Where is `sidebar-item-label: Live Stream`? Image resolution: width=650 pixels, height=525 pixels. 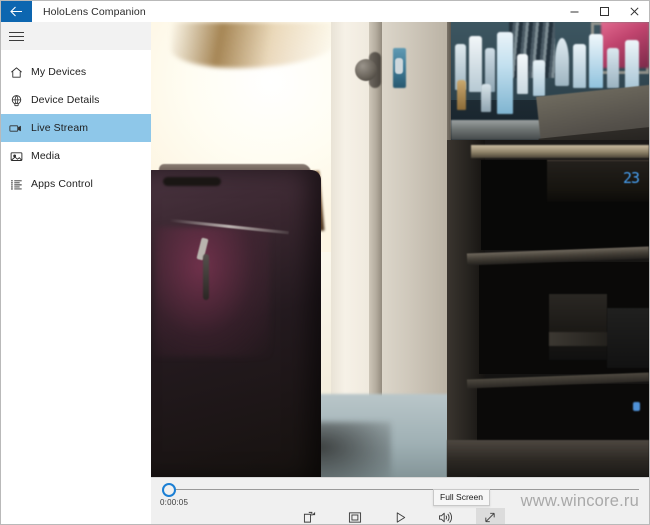 sidebar-item-label: Live Stream is located at coordinates (60, 128).